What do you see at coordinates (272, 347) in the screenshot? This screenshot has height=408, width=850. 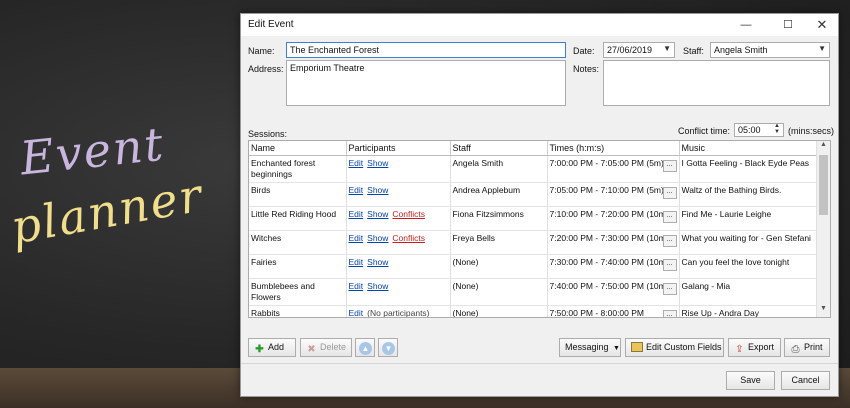 I see `add-button: ✚ Add` at bounding box center [272, 347].